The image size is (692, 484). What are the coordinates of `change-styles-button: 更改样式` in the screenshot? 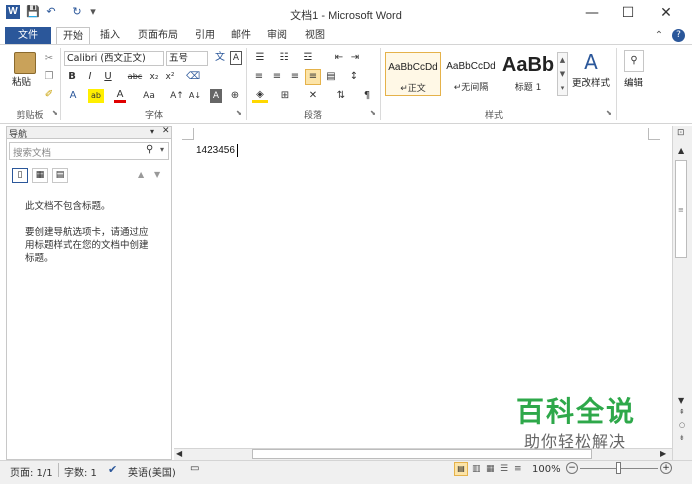 It's located at (591, 84).